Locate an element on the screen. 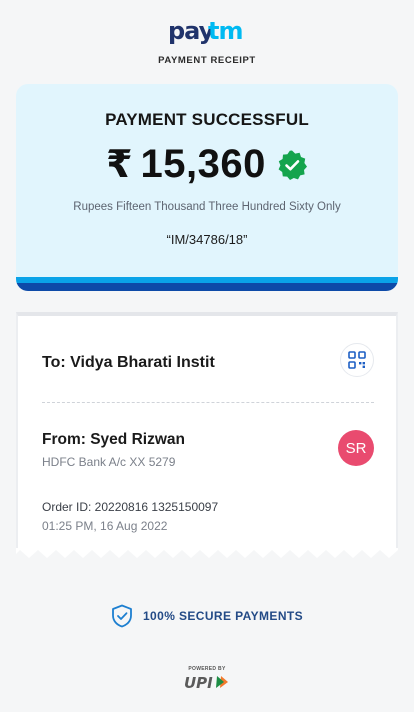 This screenshot has height=712, width=414. upi-logo: UPI is located at coordinates (206, 682).